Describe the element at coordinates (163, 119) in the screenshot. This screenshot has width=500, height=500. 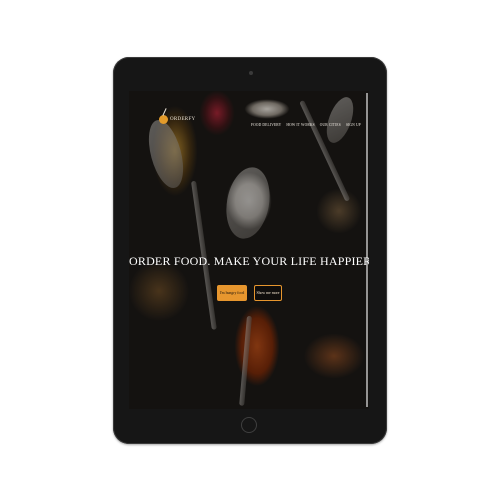
I see `spoon-logo-icon` at that location.